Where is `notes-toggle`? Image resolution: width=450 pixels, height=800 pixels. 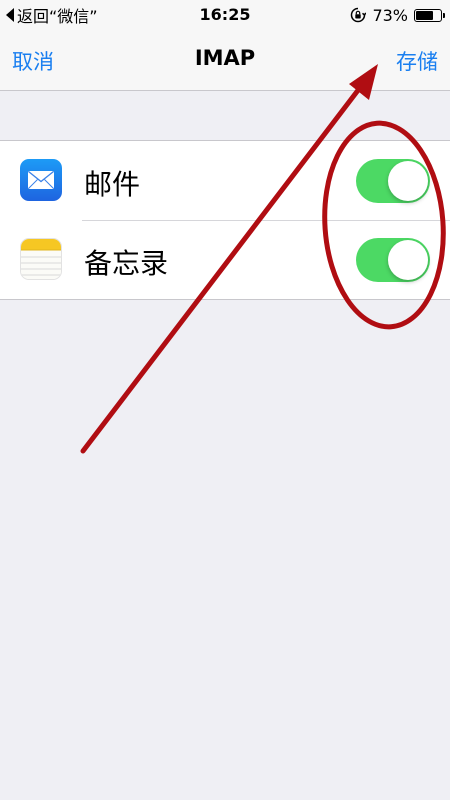
notes-toggle is located at coordinates (393, 260).